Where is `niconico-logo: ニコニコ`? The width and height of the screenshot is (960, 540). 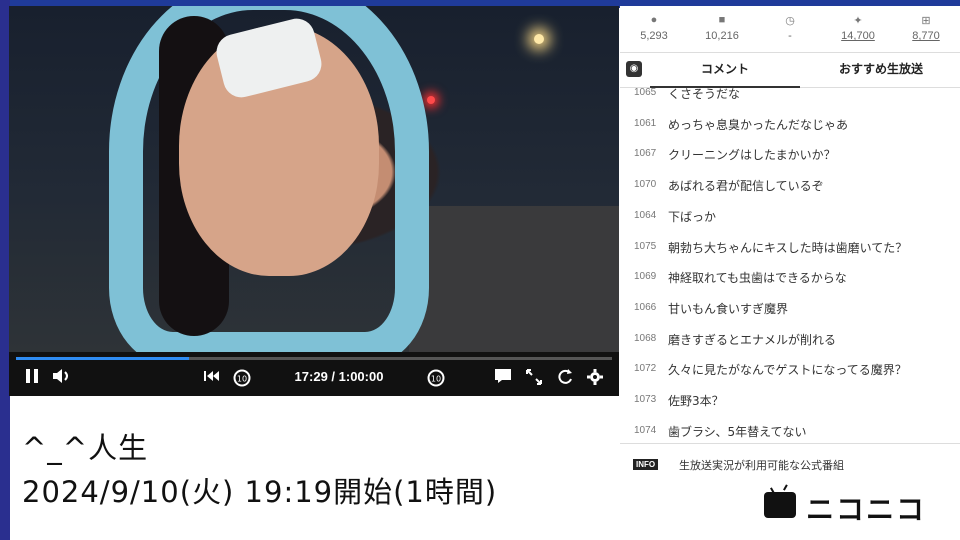 niconico-logo: ニコニコ is located at coordinates (844, 506).